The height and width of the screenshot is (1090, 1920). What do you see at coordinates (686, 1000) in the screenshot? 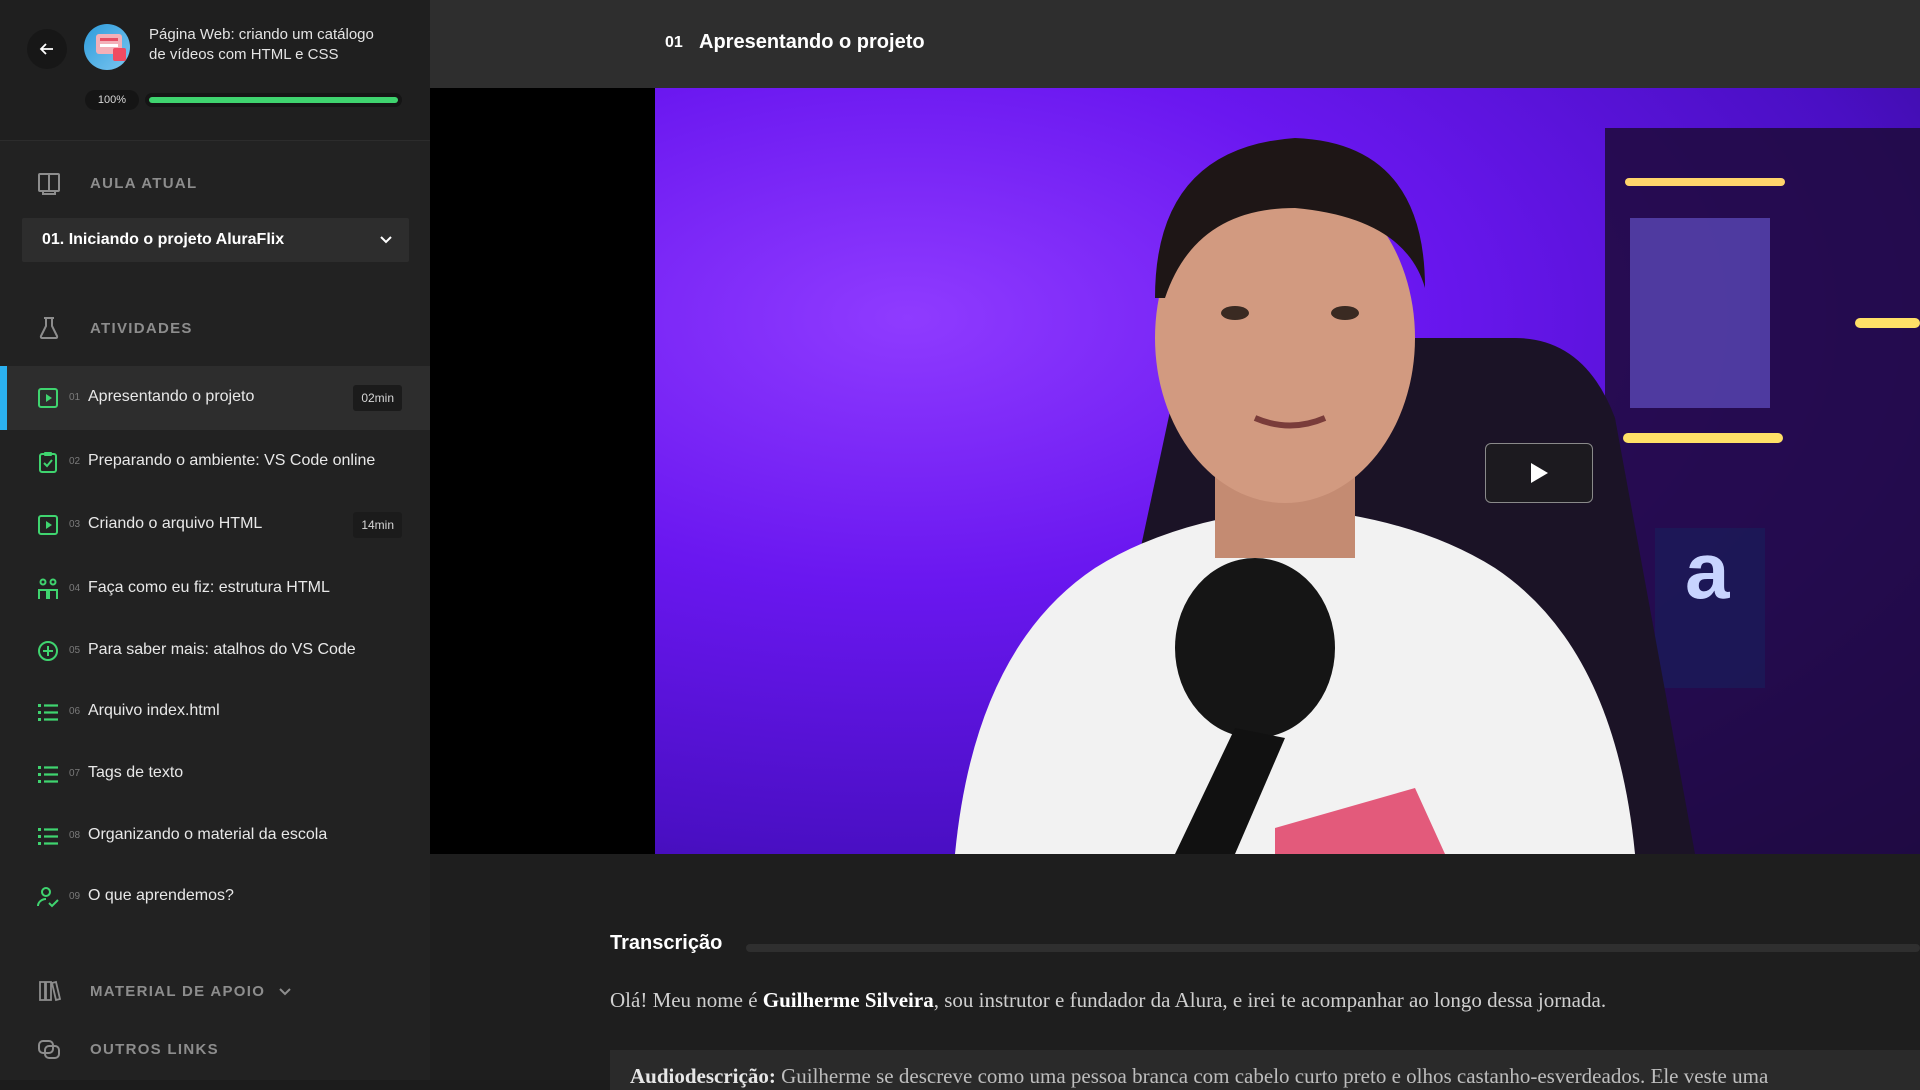
I see `transcript-text: Olá! Meu nome é` at bounding box center [686, 1000].